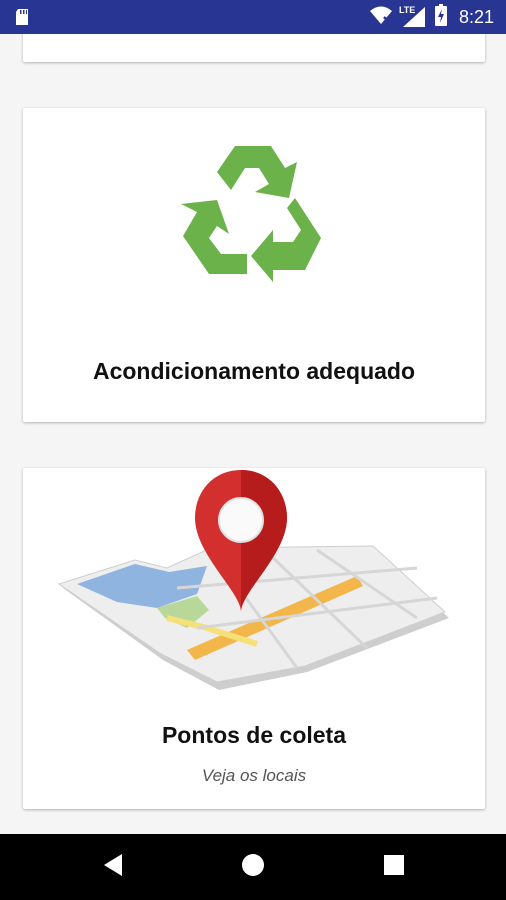  I want to click on status-bar: LTE 8:21, so click(253, 17).